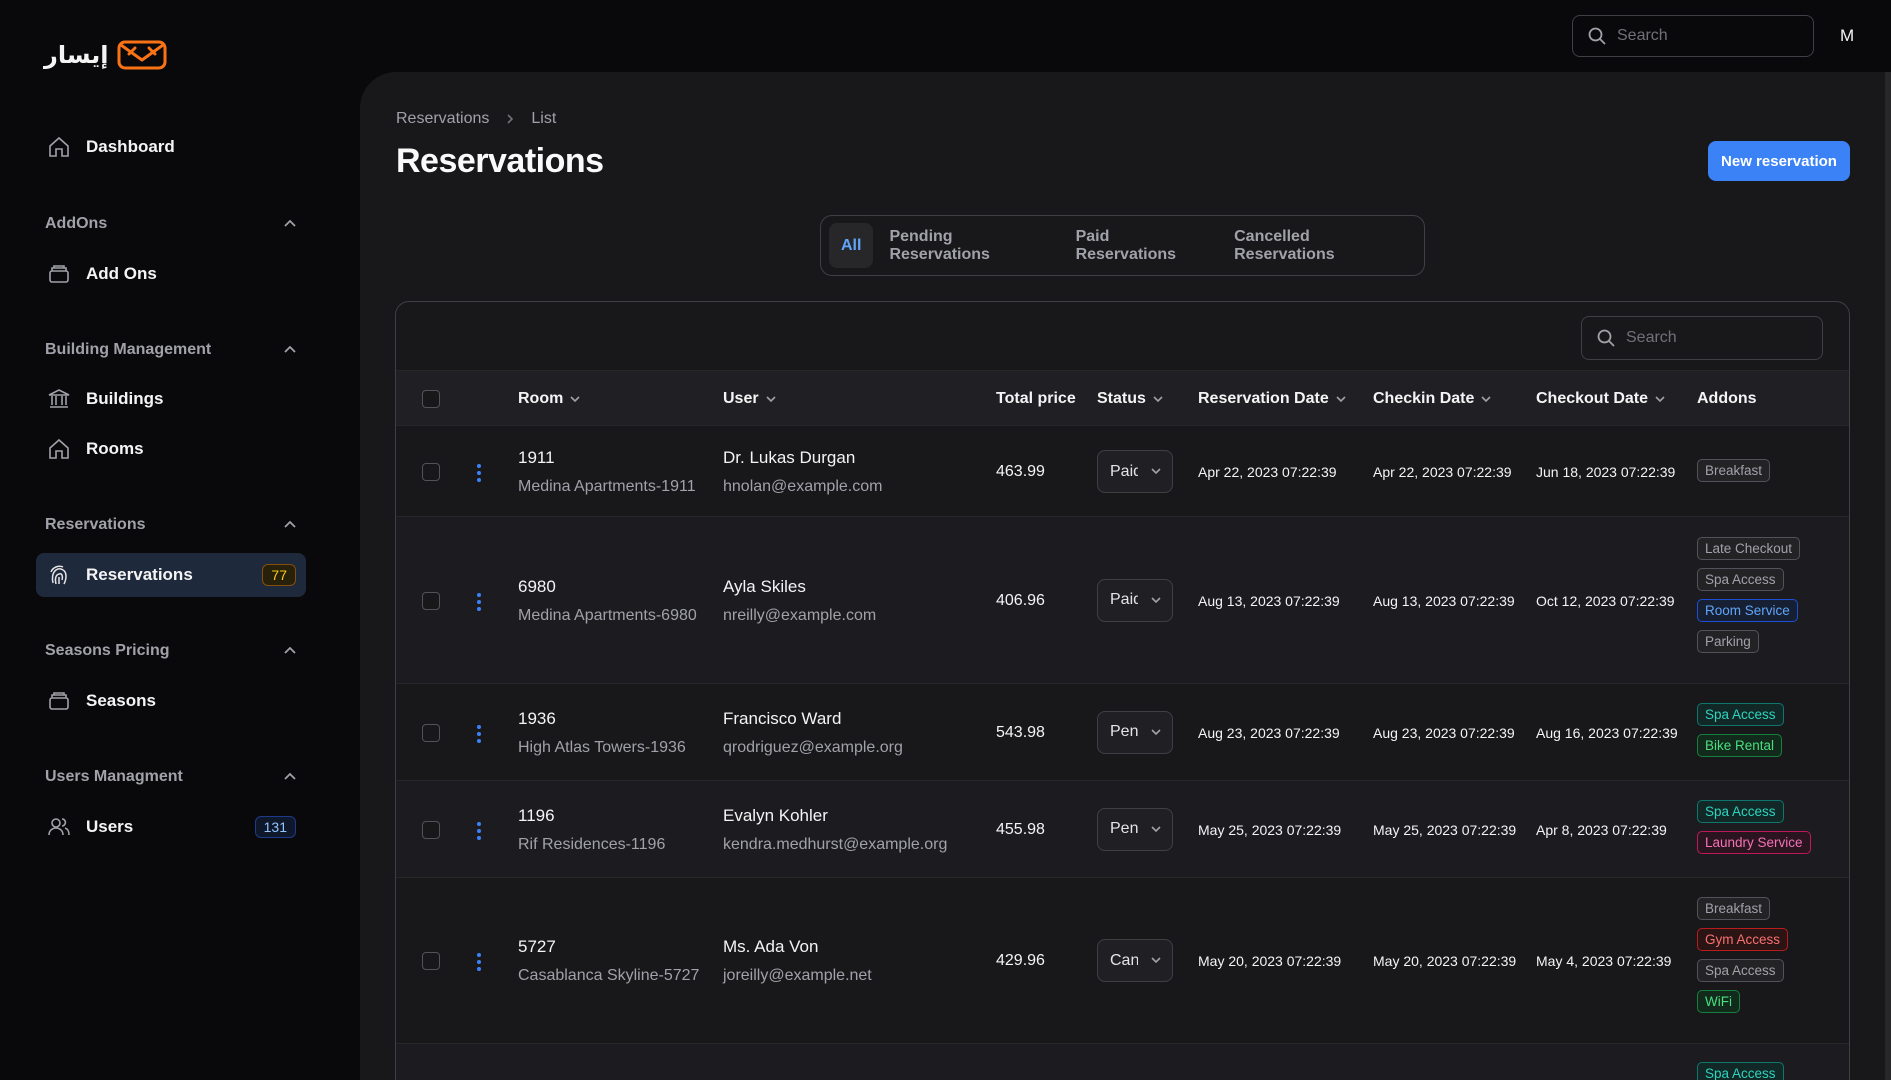 This screenshot has width=1891, height=1080. Describe the element at coordinates (1743, 955) in the screenshot. I see `addons-list: Breakfast Gym Access Spa Access WiFi` at that location.